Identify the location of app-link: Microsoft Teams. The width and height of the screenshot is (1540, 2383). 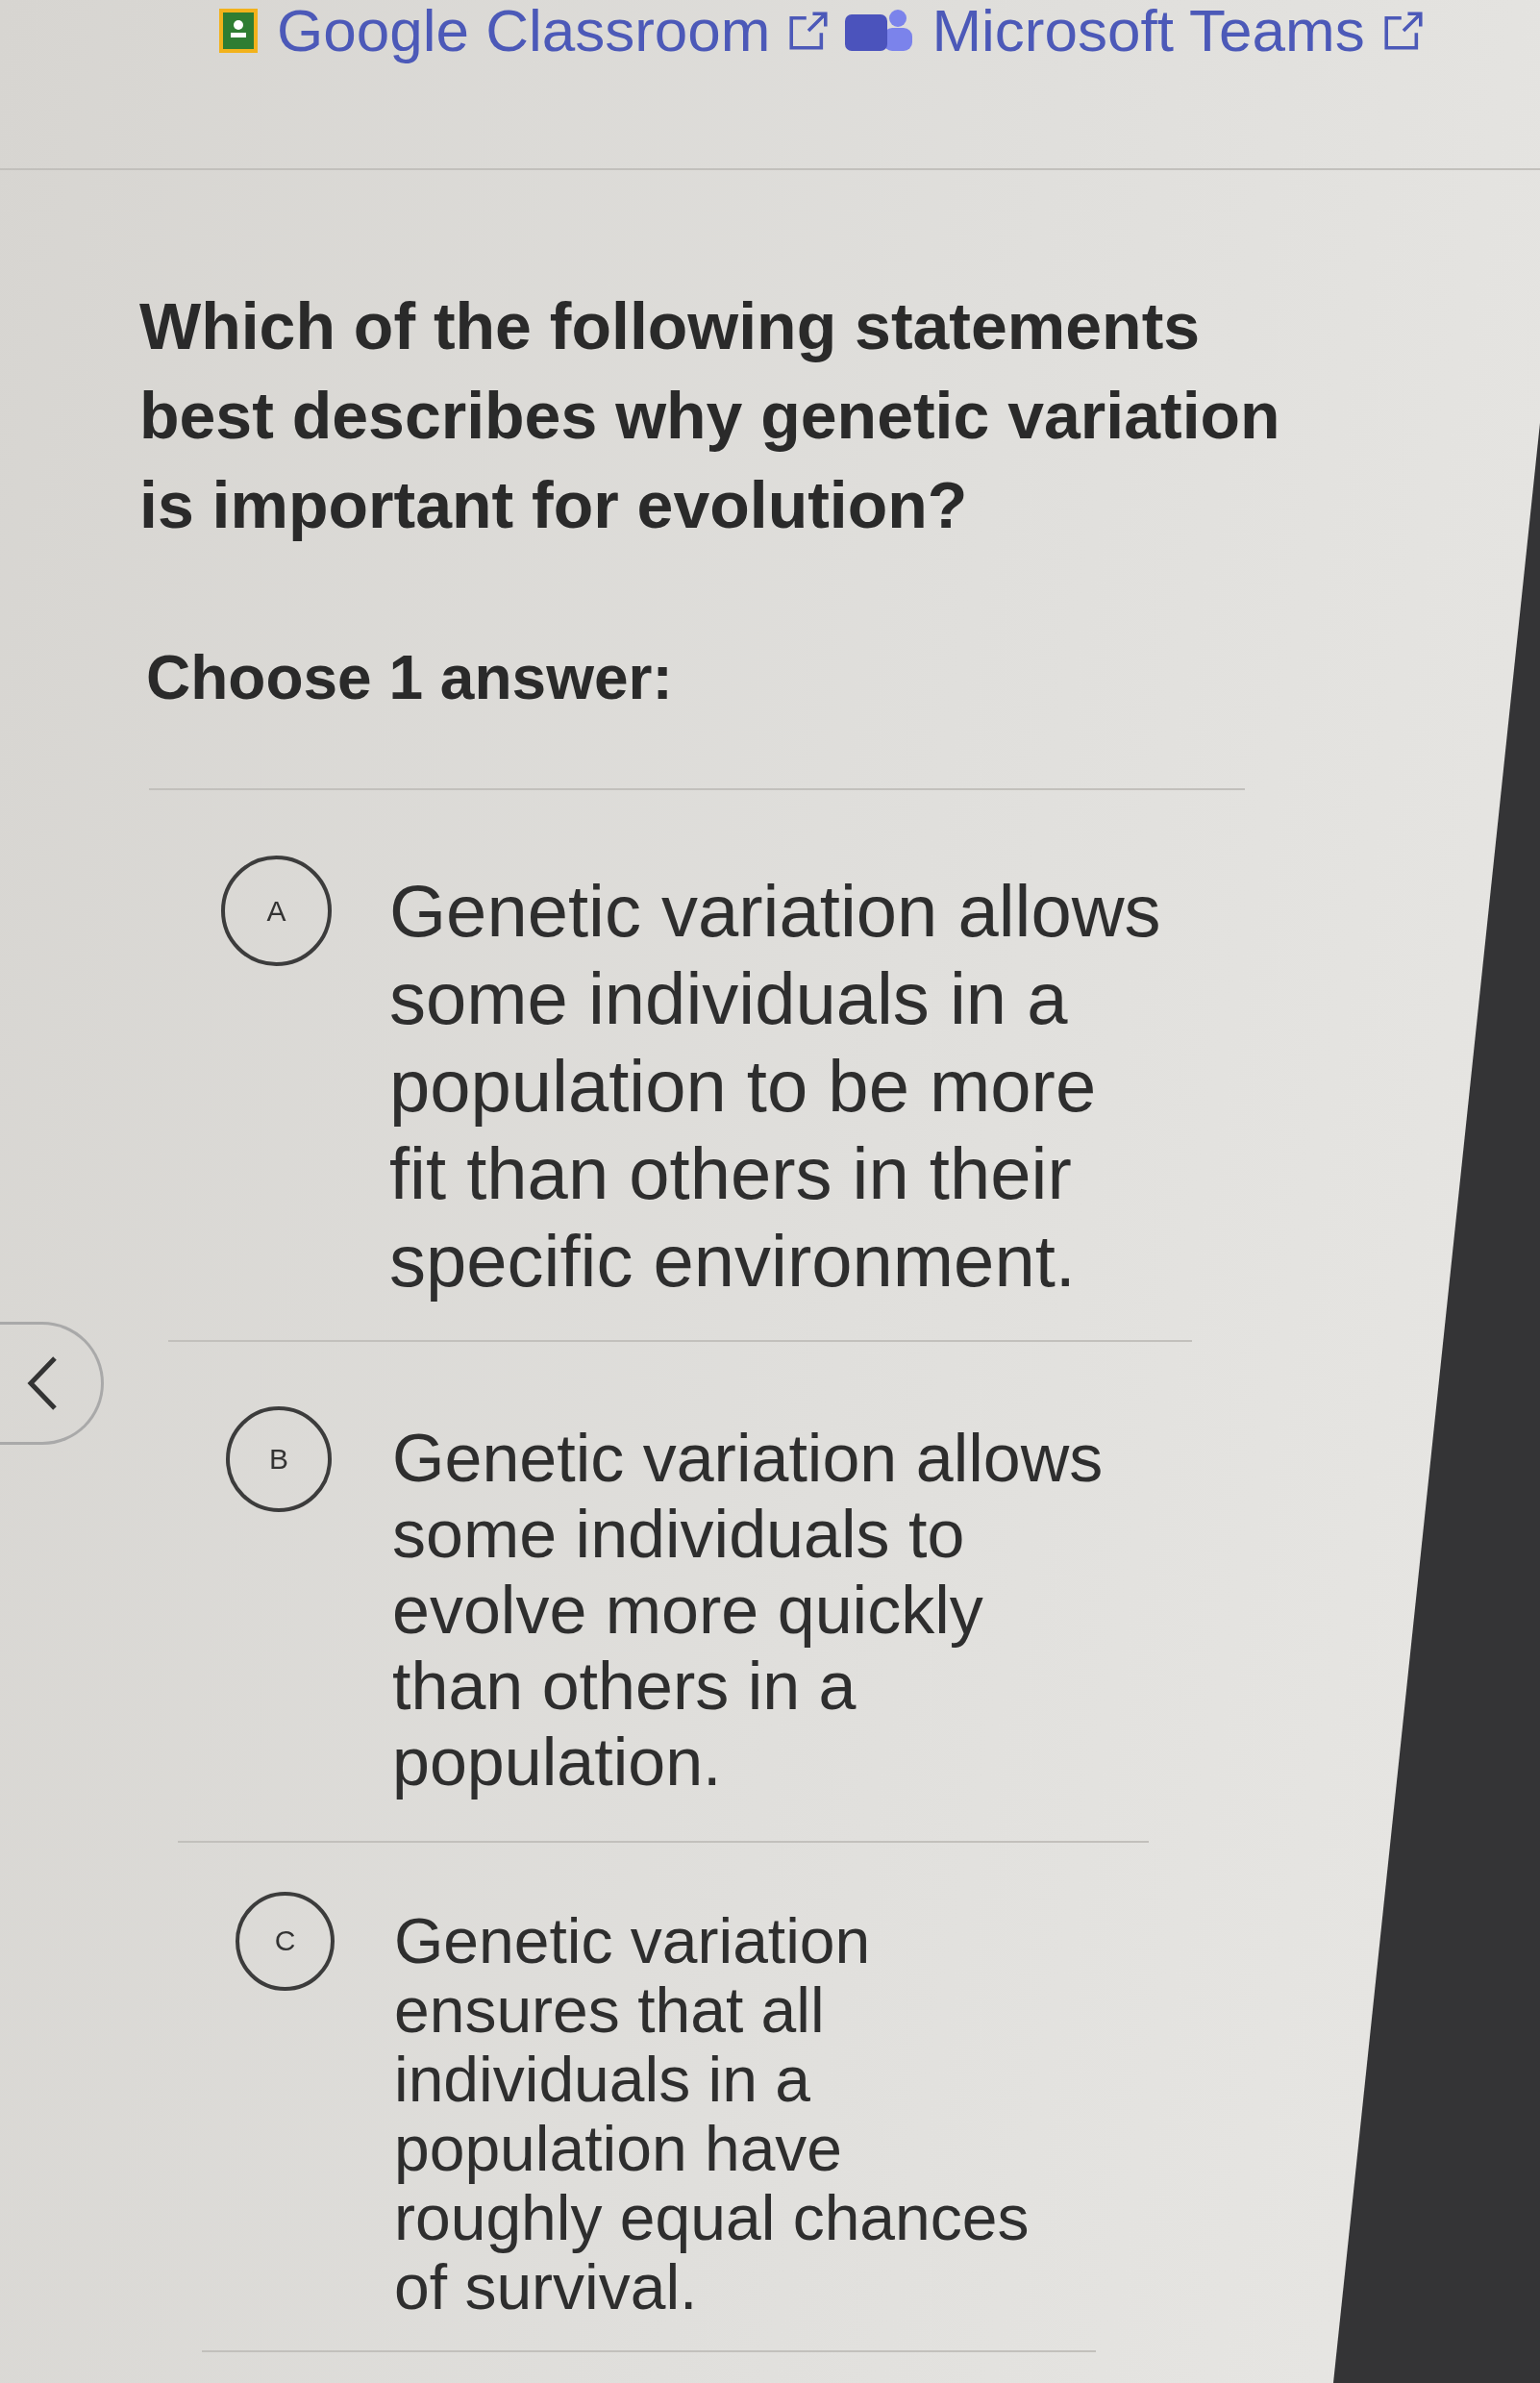
(1134, 31).